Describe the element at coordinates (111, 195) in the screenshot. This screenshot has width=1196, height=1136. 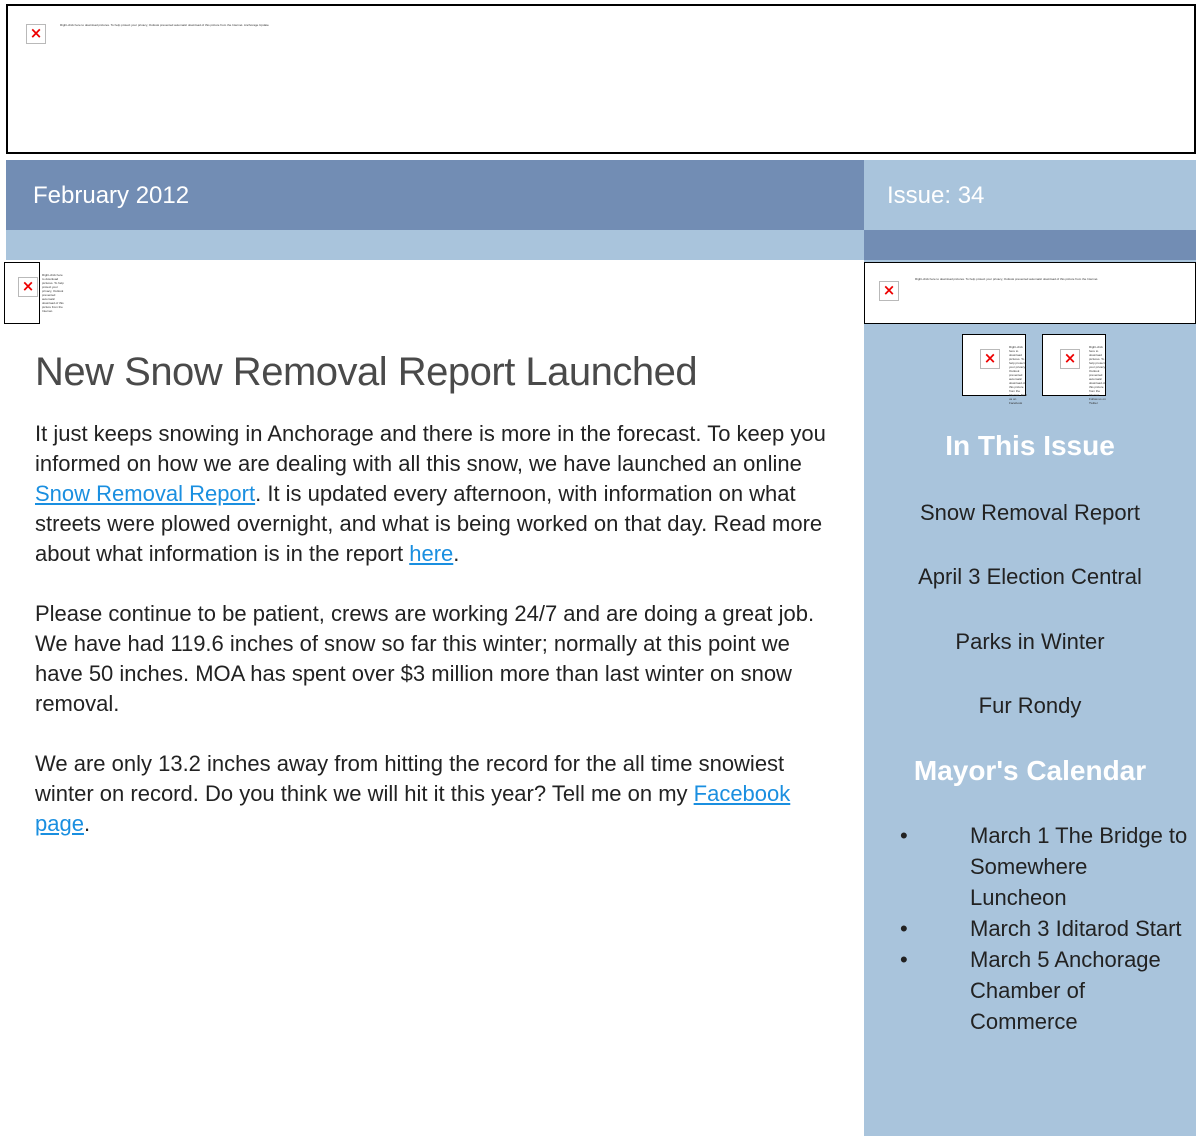
I see `issue-date: February 2012` at that location.